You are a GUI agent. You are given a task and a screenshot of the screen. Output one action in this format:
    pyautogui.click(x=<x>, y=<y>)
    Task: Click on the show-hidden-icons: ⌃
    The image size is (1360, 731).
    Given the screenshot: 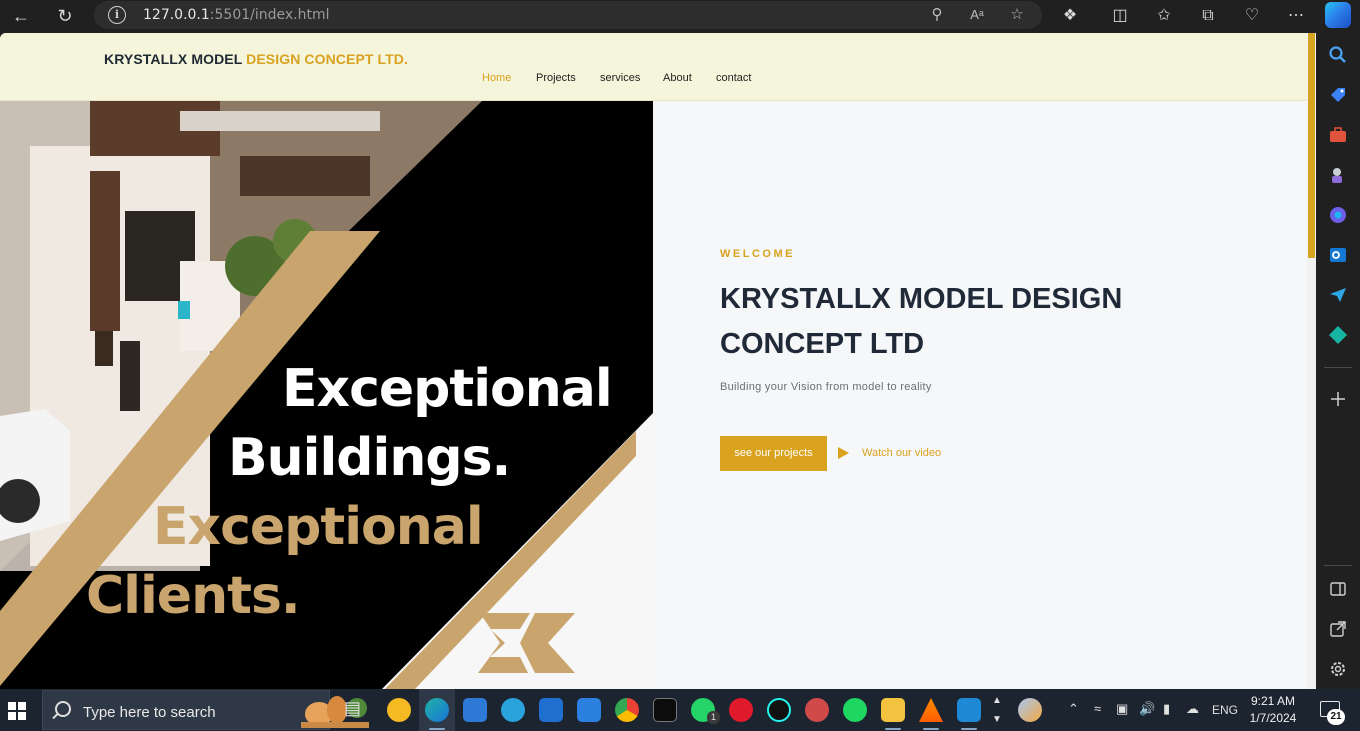 What is the action you would take?
    pyautogui.click(x=1073, y=709)
    